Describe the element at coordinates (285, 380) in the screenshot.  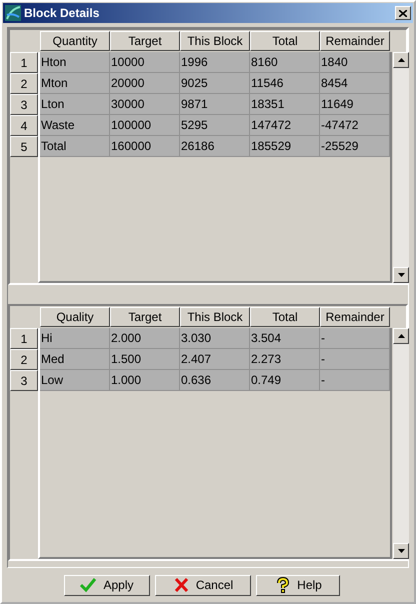
I see `table-cell: 0.749` at that location.